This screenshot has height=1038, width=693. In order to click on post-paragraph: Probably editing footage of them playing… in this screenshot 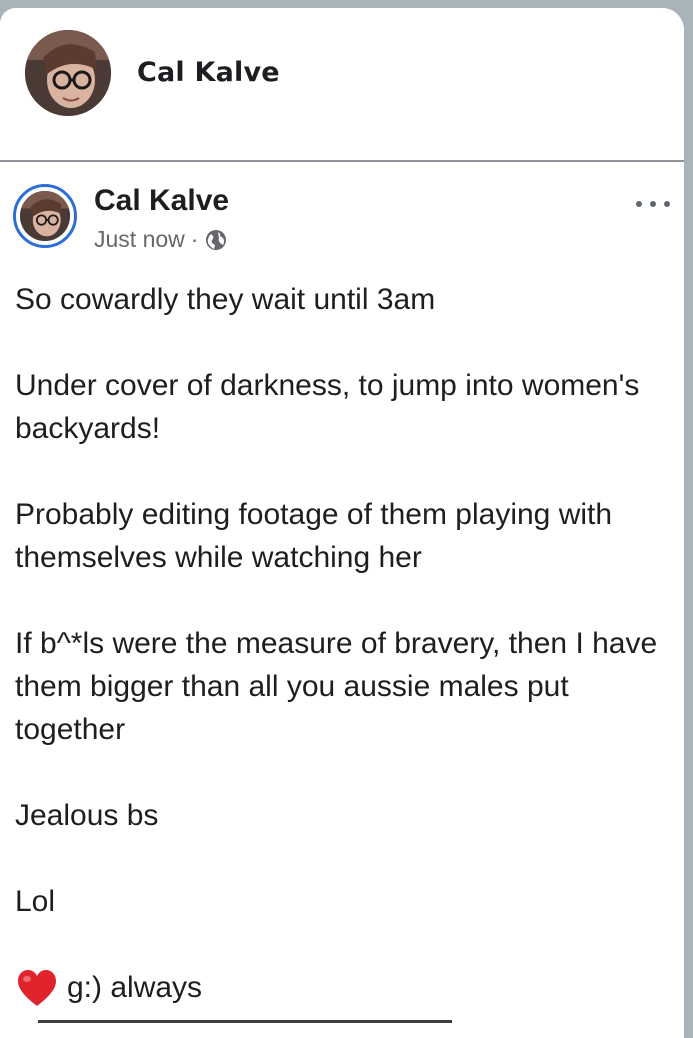, I will do `click(314, 536)`.